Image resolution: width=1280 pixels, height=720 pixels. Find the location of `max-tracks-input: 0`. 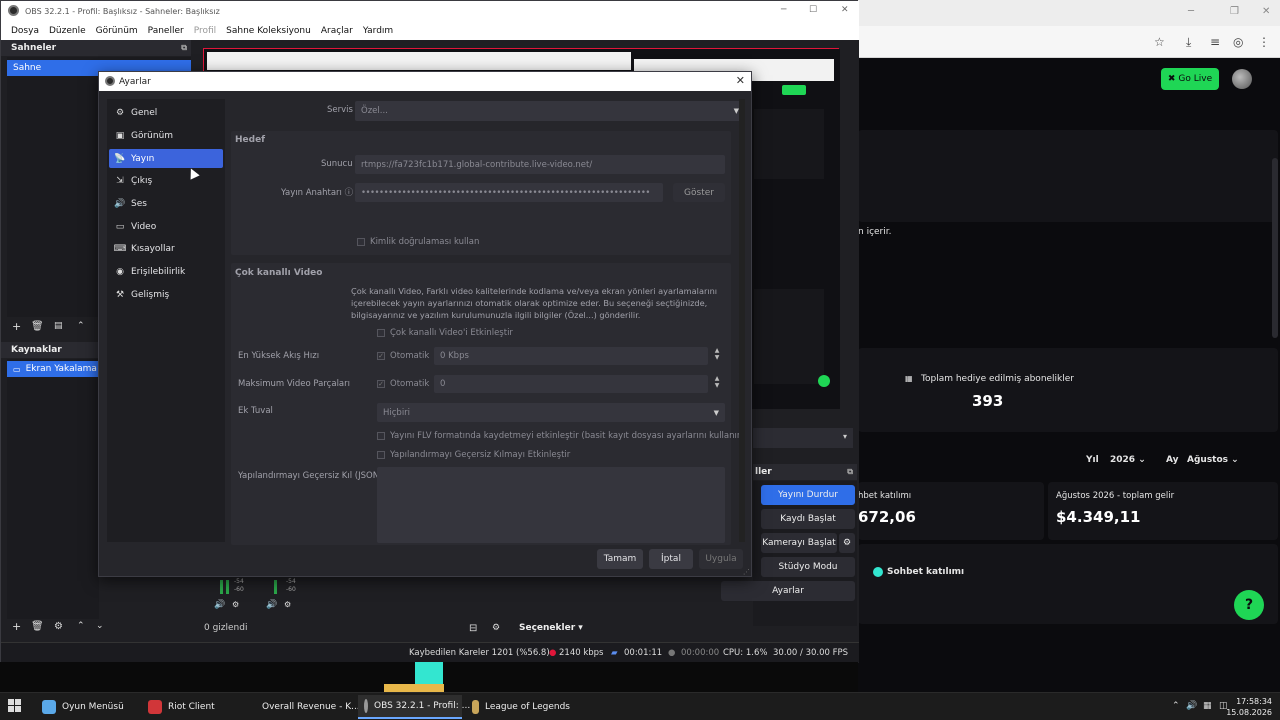

max-tracks-input: 0 is located at coordinates (571, 384).